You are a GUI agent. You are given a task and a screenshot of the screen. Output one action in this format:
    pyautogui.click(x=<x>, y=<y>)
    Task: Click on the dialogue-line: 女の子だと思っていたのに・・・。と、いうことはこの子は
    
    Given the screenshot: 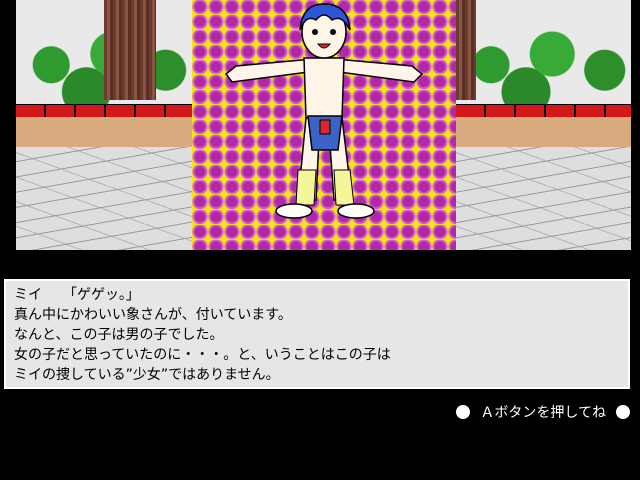 What is the action you would take?
    pyautogui.click(x=202, y=355)
    